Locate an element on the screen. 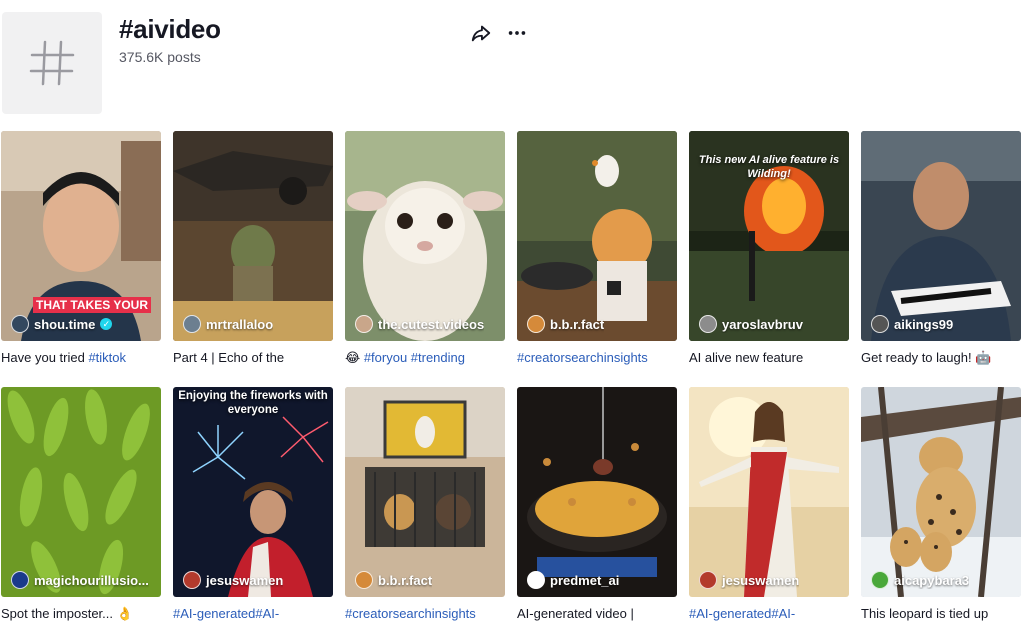  video-author: the.cutest.videos is located at coordinates (419, 324).